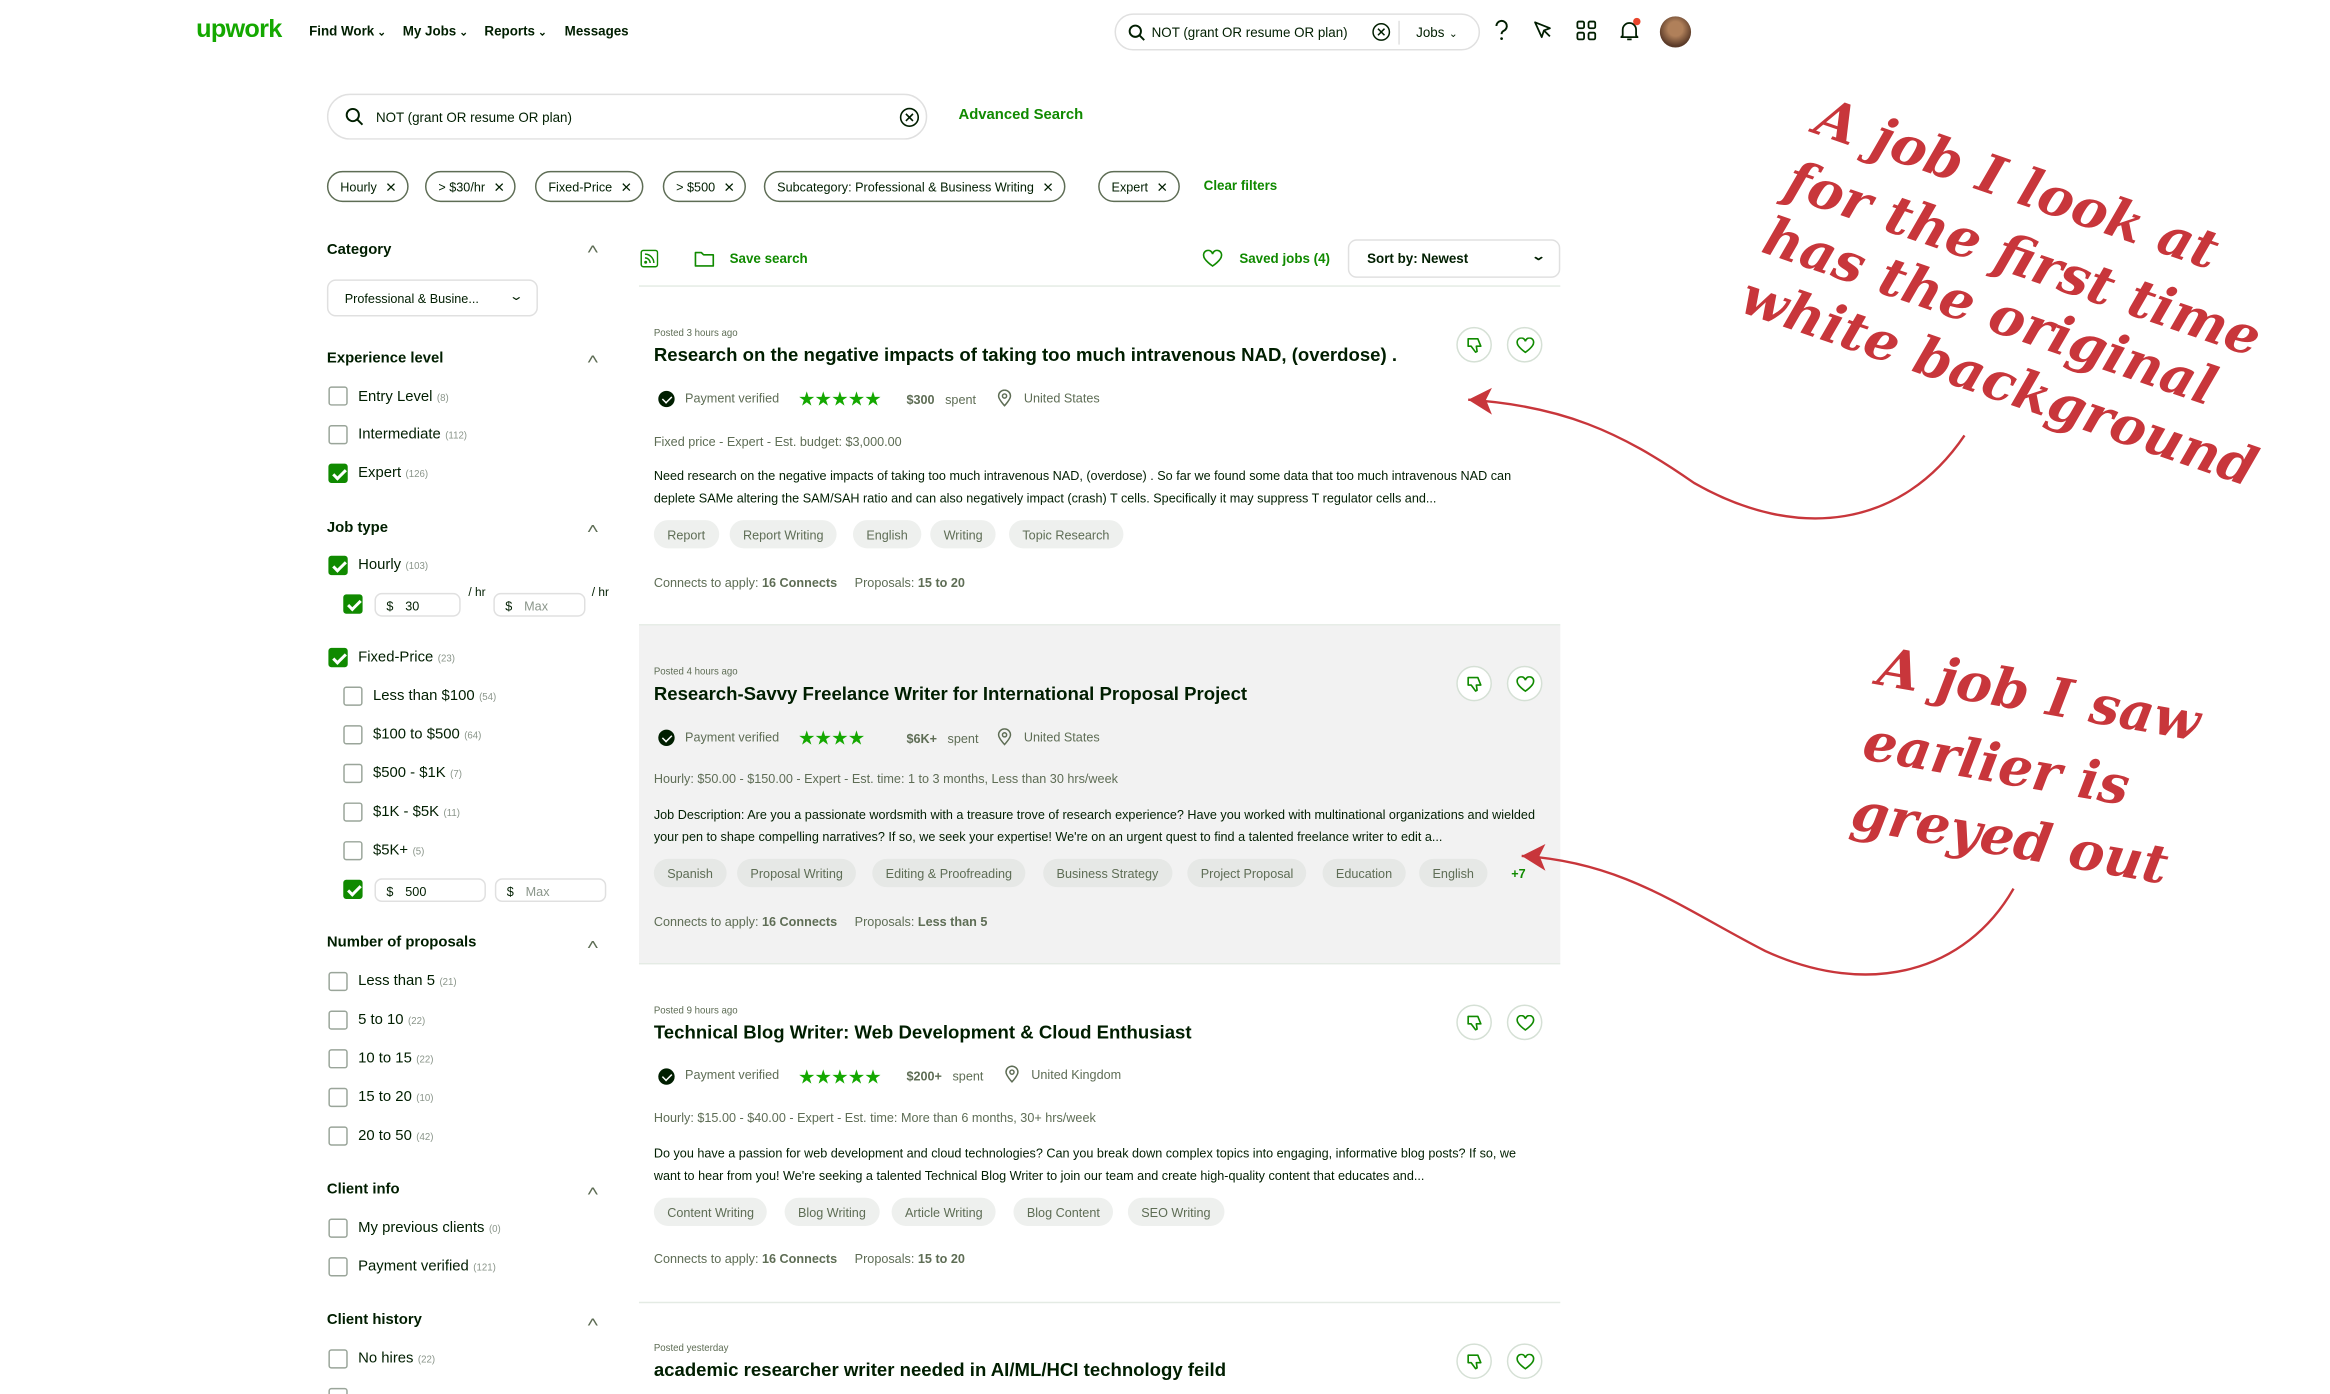 This screenshot has width=2330, height=1394. I want to click on checkbox-5k-plus, so click(353, 851).